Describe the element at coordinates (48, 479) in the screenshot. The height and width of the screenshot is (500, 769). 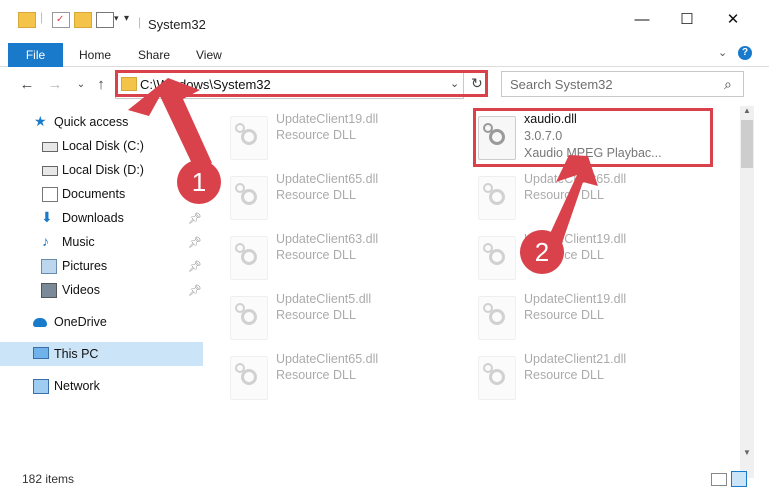
I see `status-item-count: 182 items` at that location.